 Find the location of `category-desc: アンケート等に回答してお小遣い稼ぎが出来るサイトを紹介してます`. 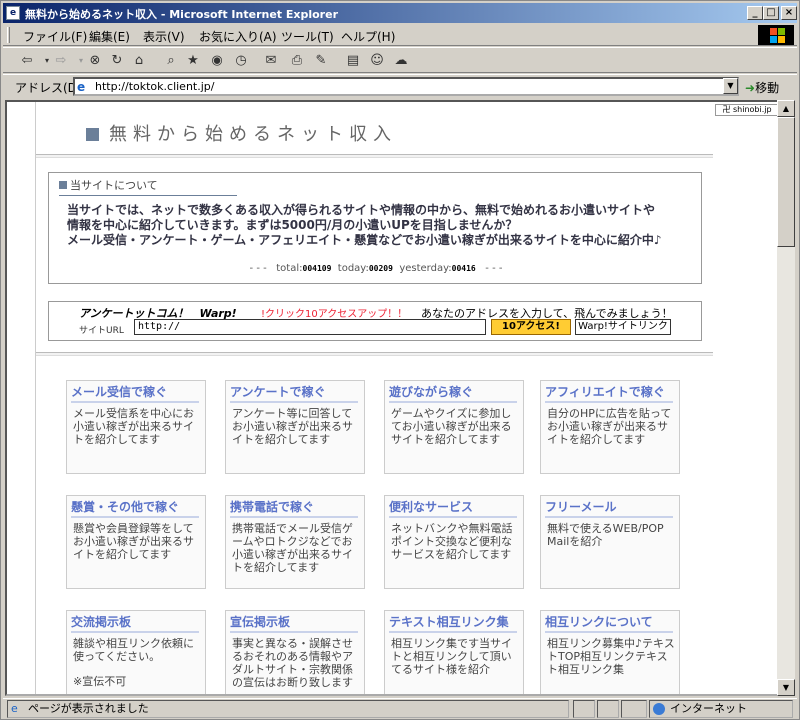

category-desc: アンケート等に回答してお小遣い稼ぎが出来るサイトを紹介してます is located at coordinates (292, 426).